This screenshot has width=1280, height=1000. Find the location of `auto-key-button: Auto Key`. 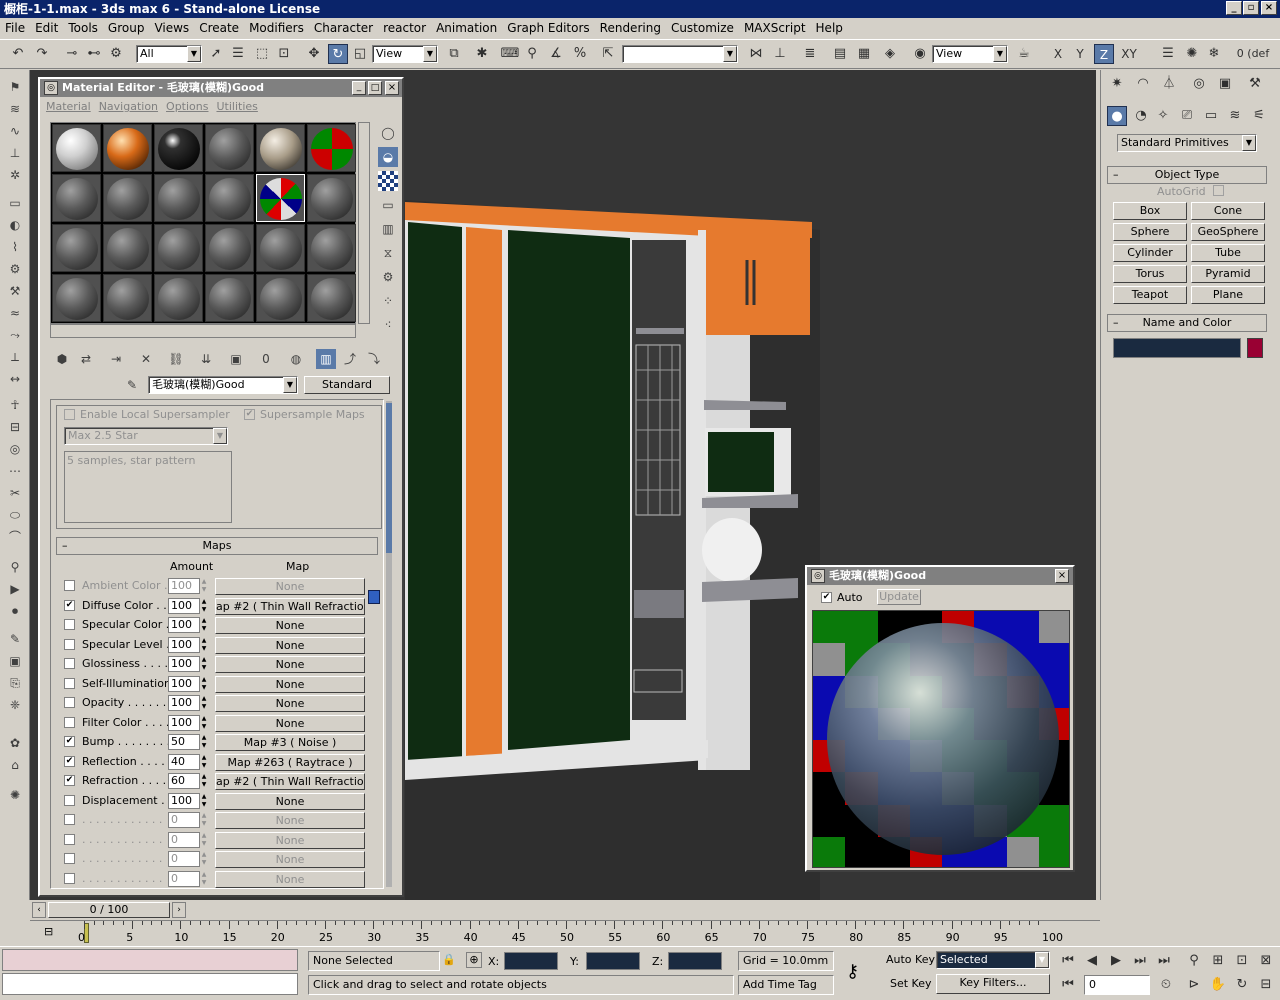

auto-key-button: Auto Key is located at coordinates (910, 959).